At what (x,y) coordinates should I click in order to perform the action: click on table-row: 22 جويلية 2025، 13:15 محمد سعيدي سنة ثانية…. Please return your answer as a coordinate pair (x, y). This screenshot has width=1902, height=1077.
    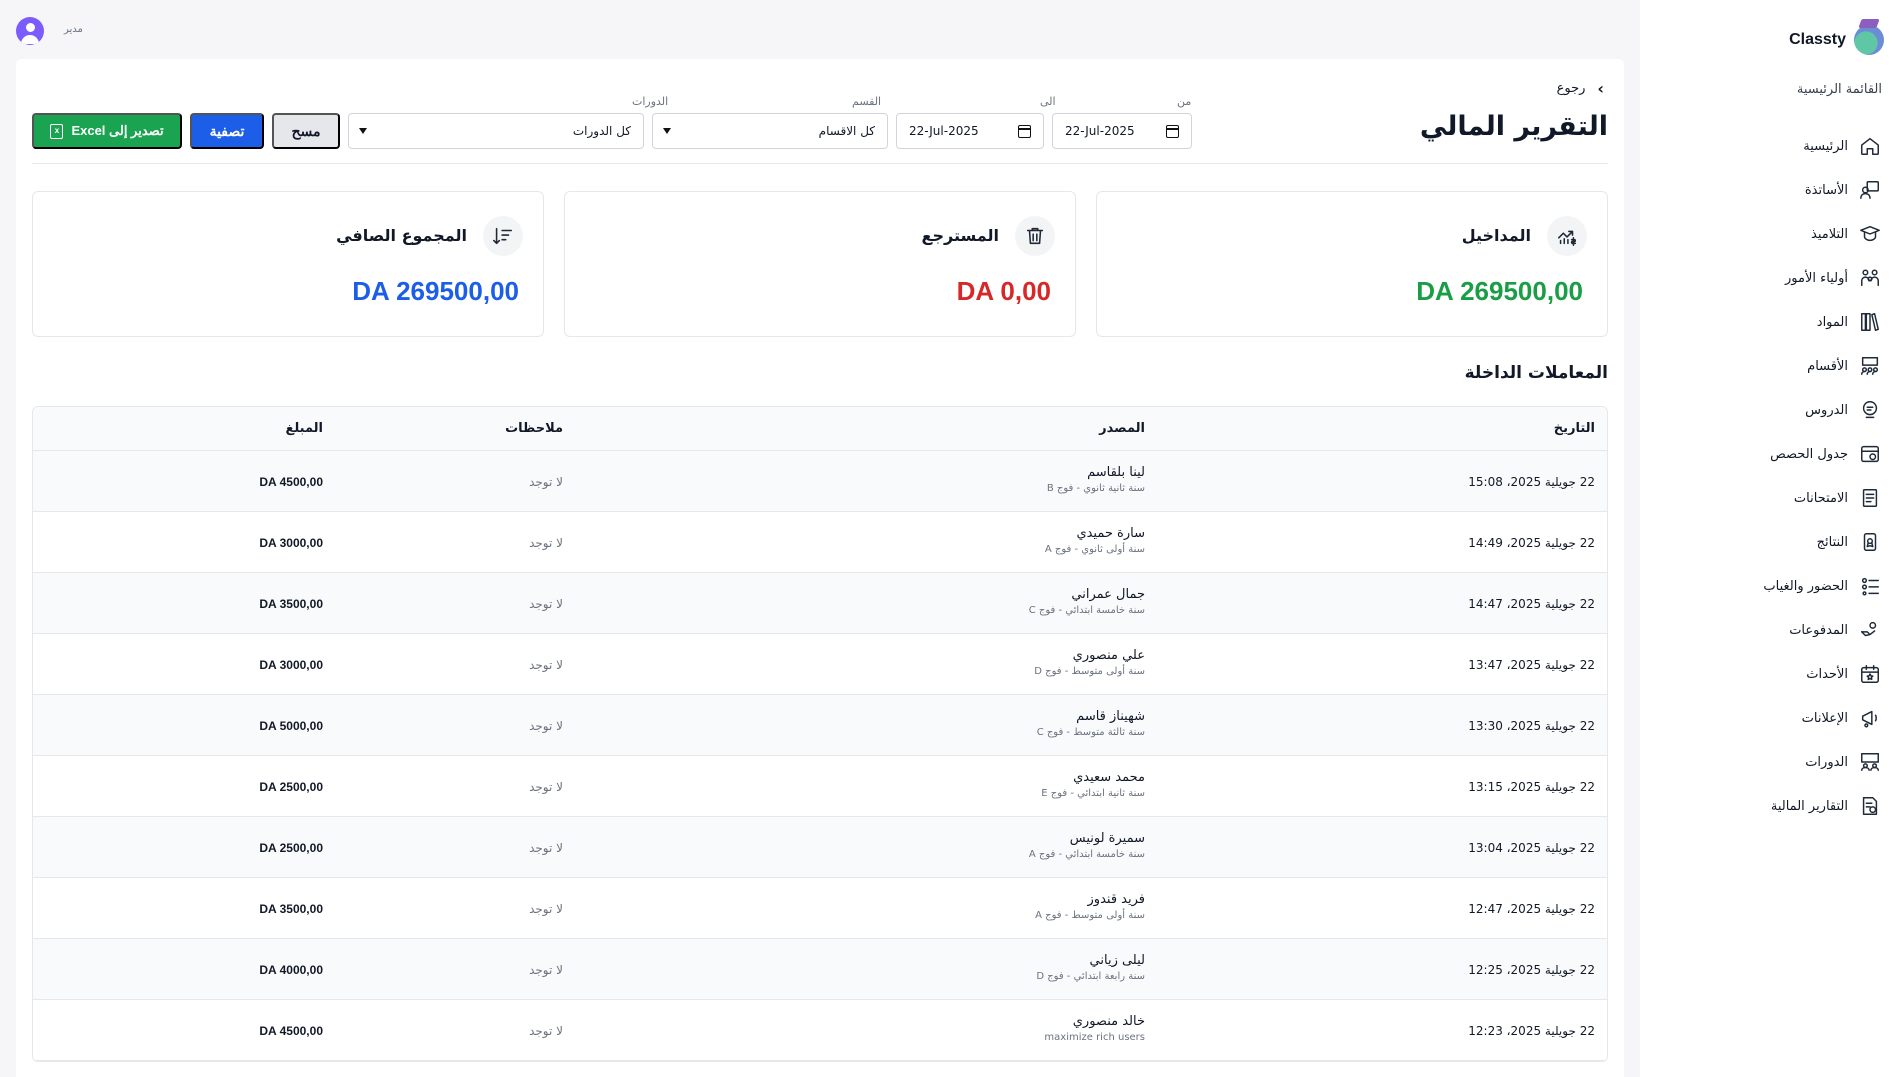
    Looking at the image, I should click on (820, 786).